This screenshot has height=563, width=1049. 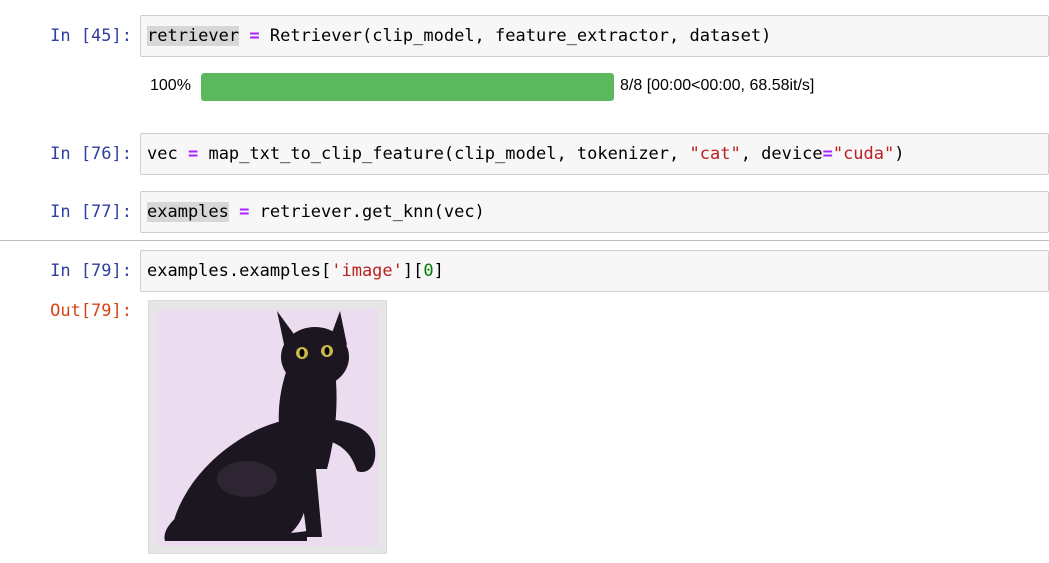 What do you see at coordinates (239, 271) in the screenshot?
I see `code-text: examples.examples[` at bounding box center [239, 271].